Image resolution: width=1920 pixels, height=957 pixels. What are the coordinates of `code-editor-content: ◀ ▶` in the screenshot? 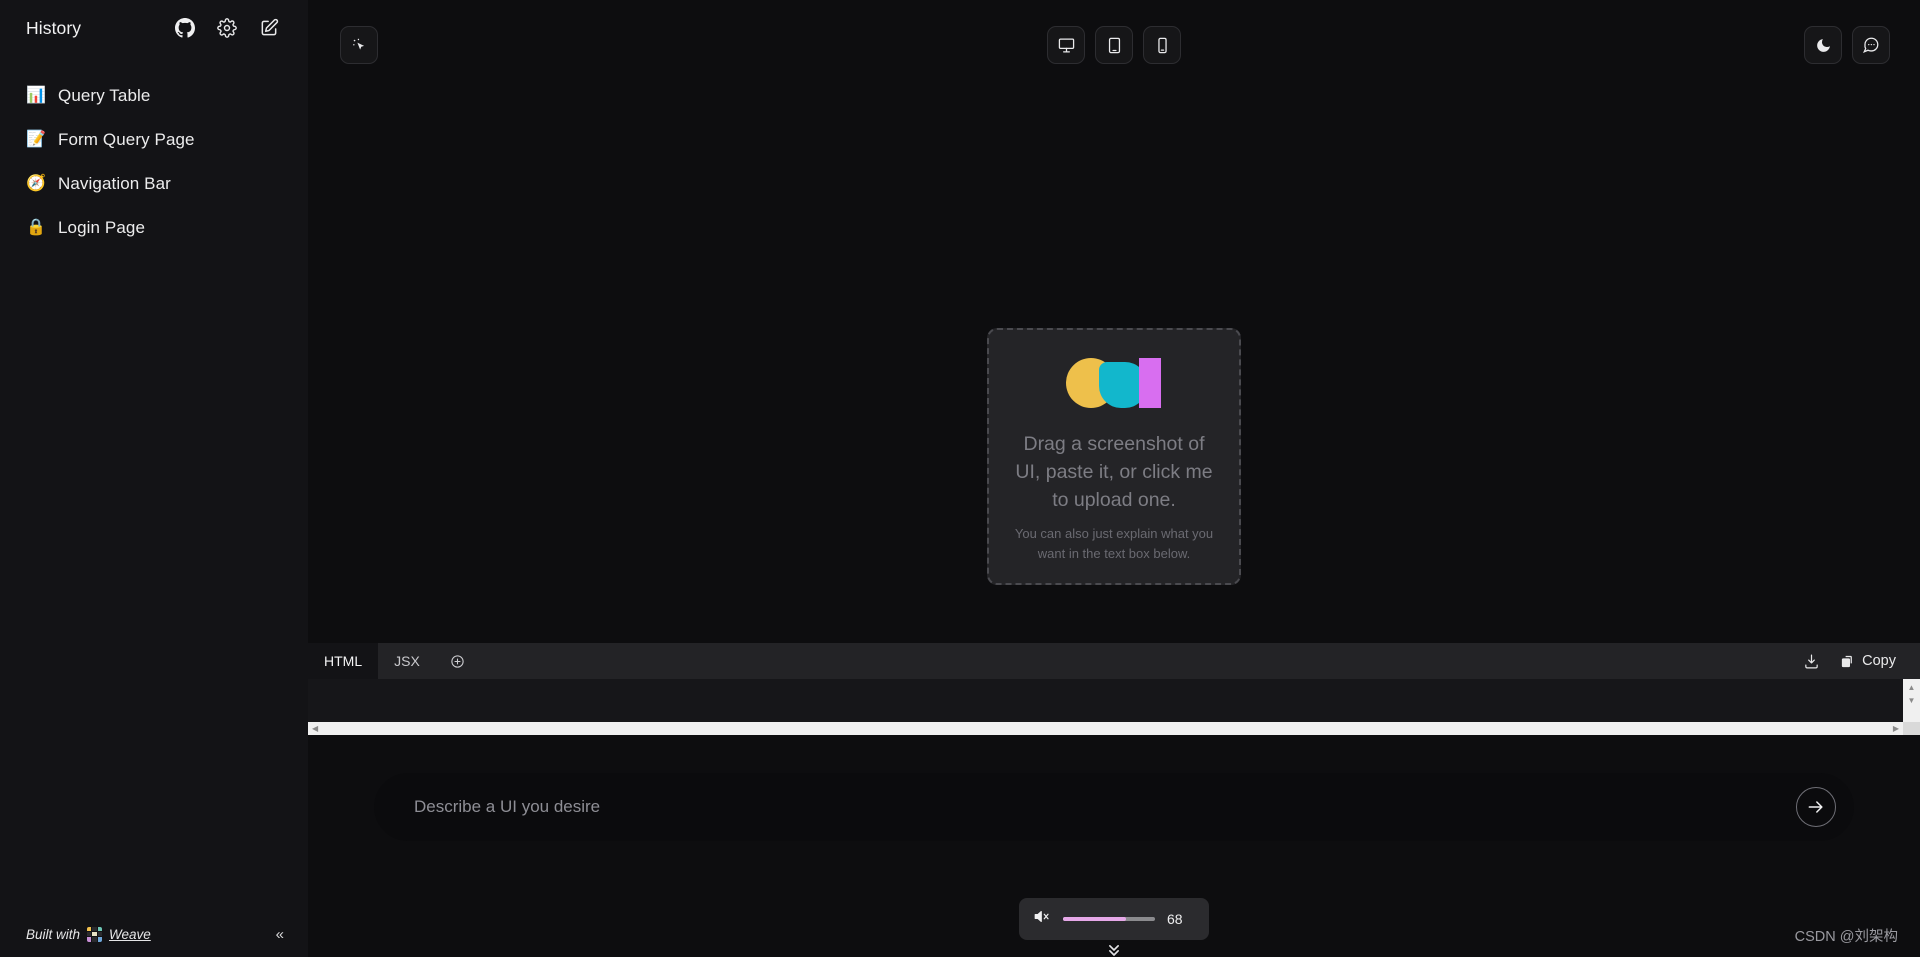 It's located at (1105, 707).